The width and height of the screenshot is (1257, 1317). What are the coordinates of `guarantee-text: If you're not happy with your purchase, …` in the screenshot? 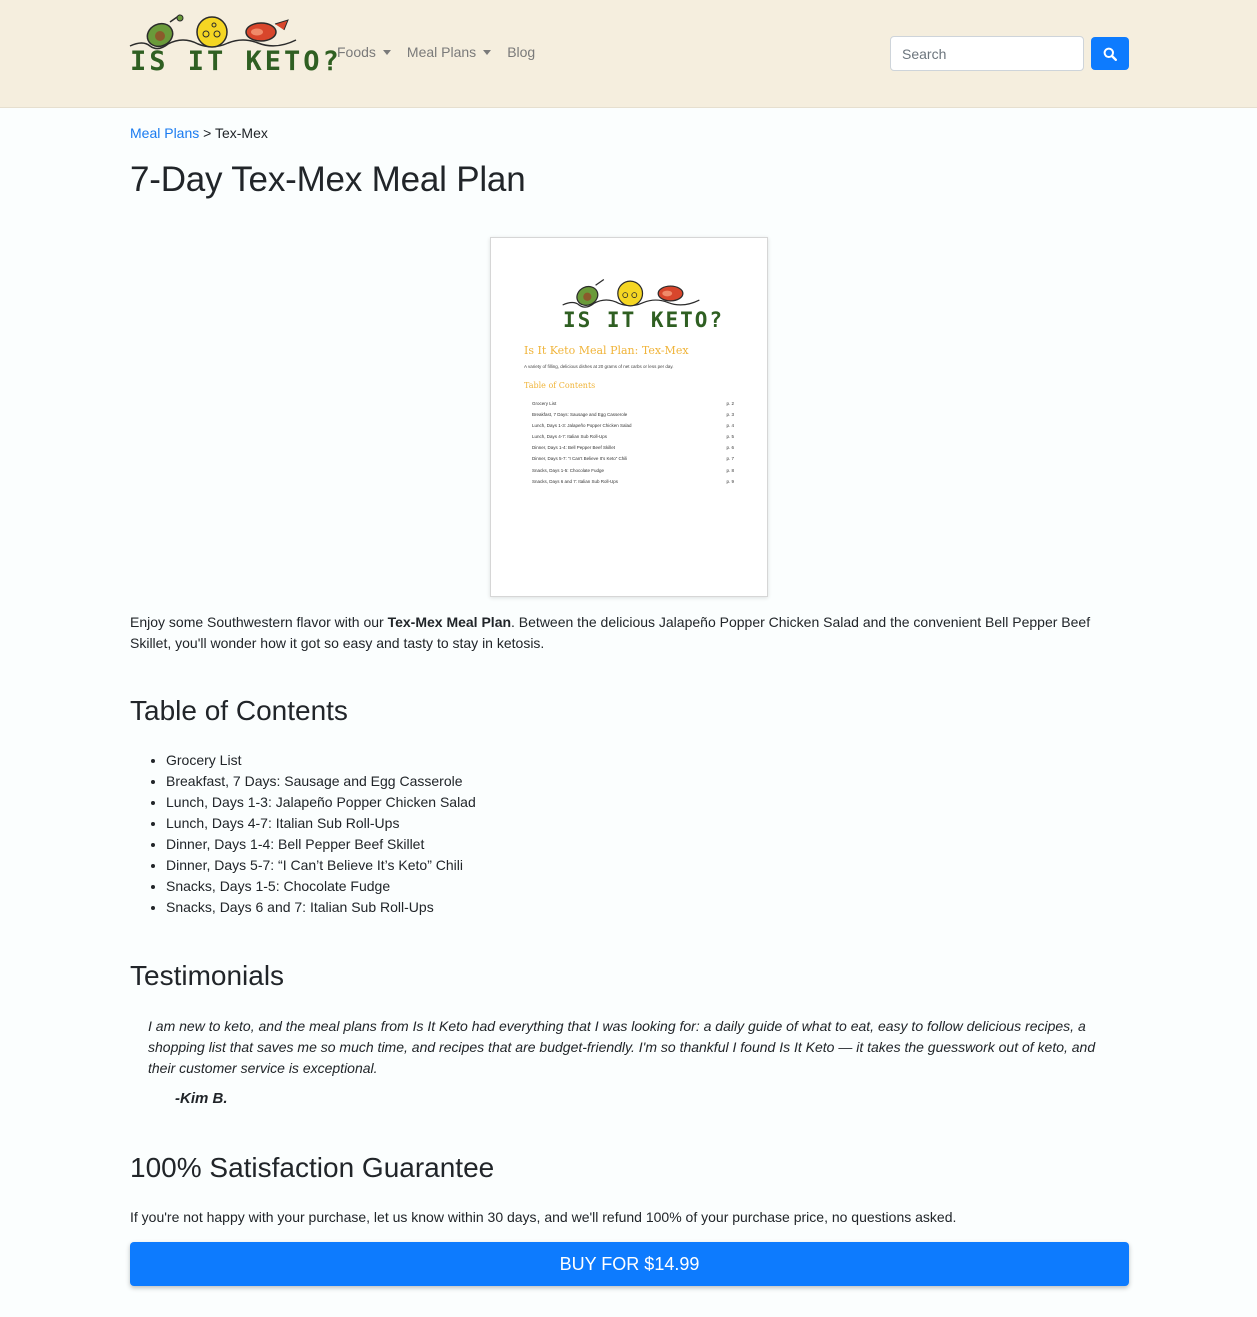 It's located at (543, 1217).